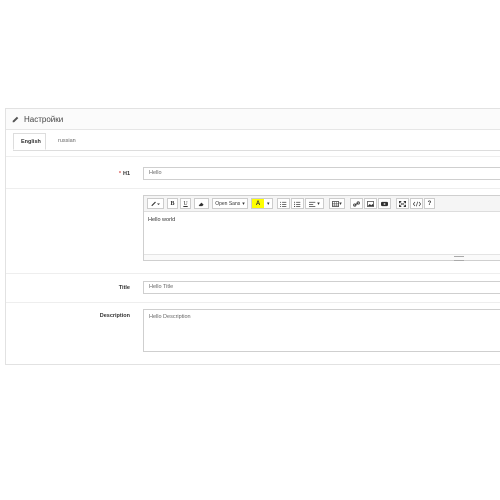 Image resolution: width=500 pixels, height=500 pixels. I want to click on code-view-button, so click(416, 203).